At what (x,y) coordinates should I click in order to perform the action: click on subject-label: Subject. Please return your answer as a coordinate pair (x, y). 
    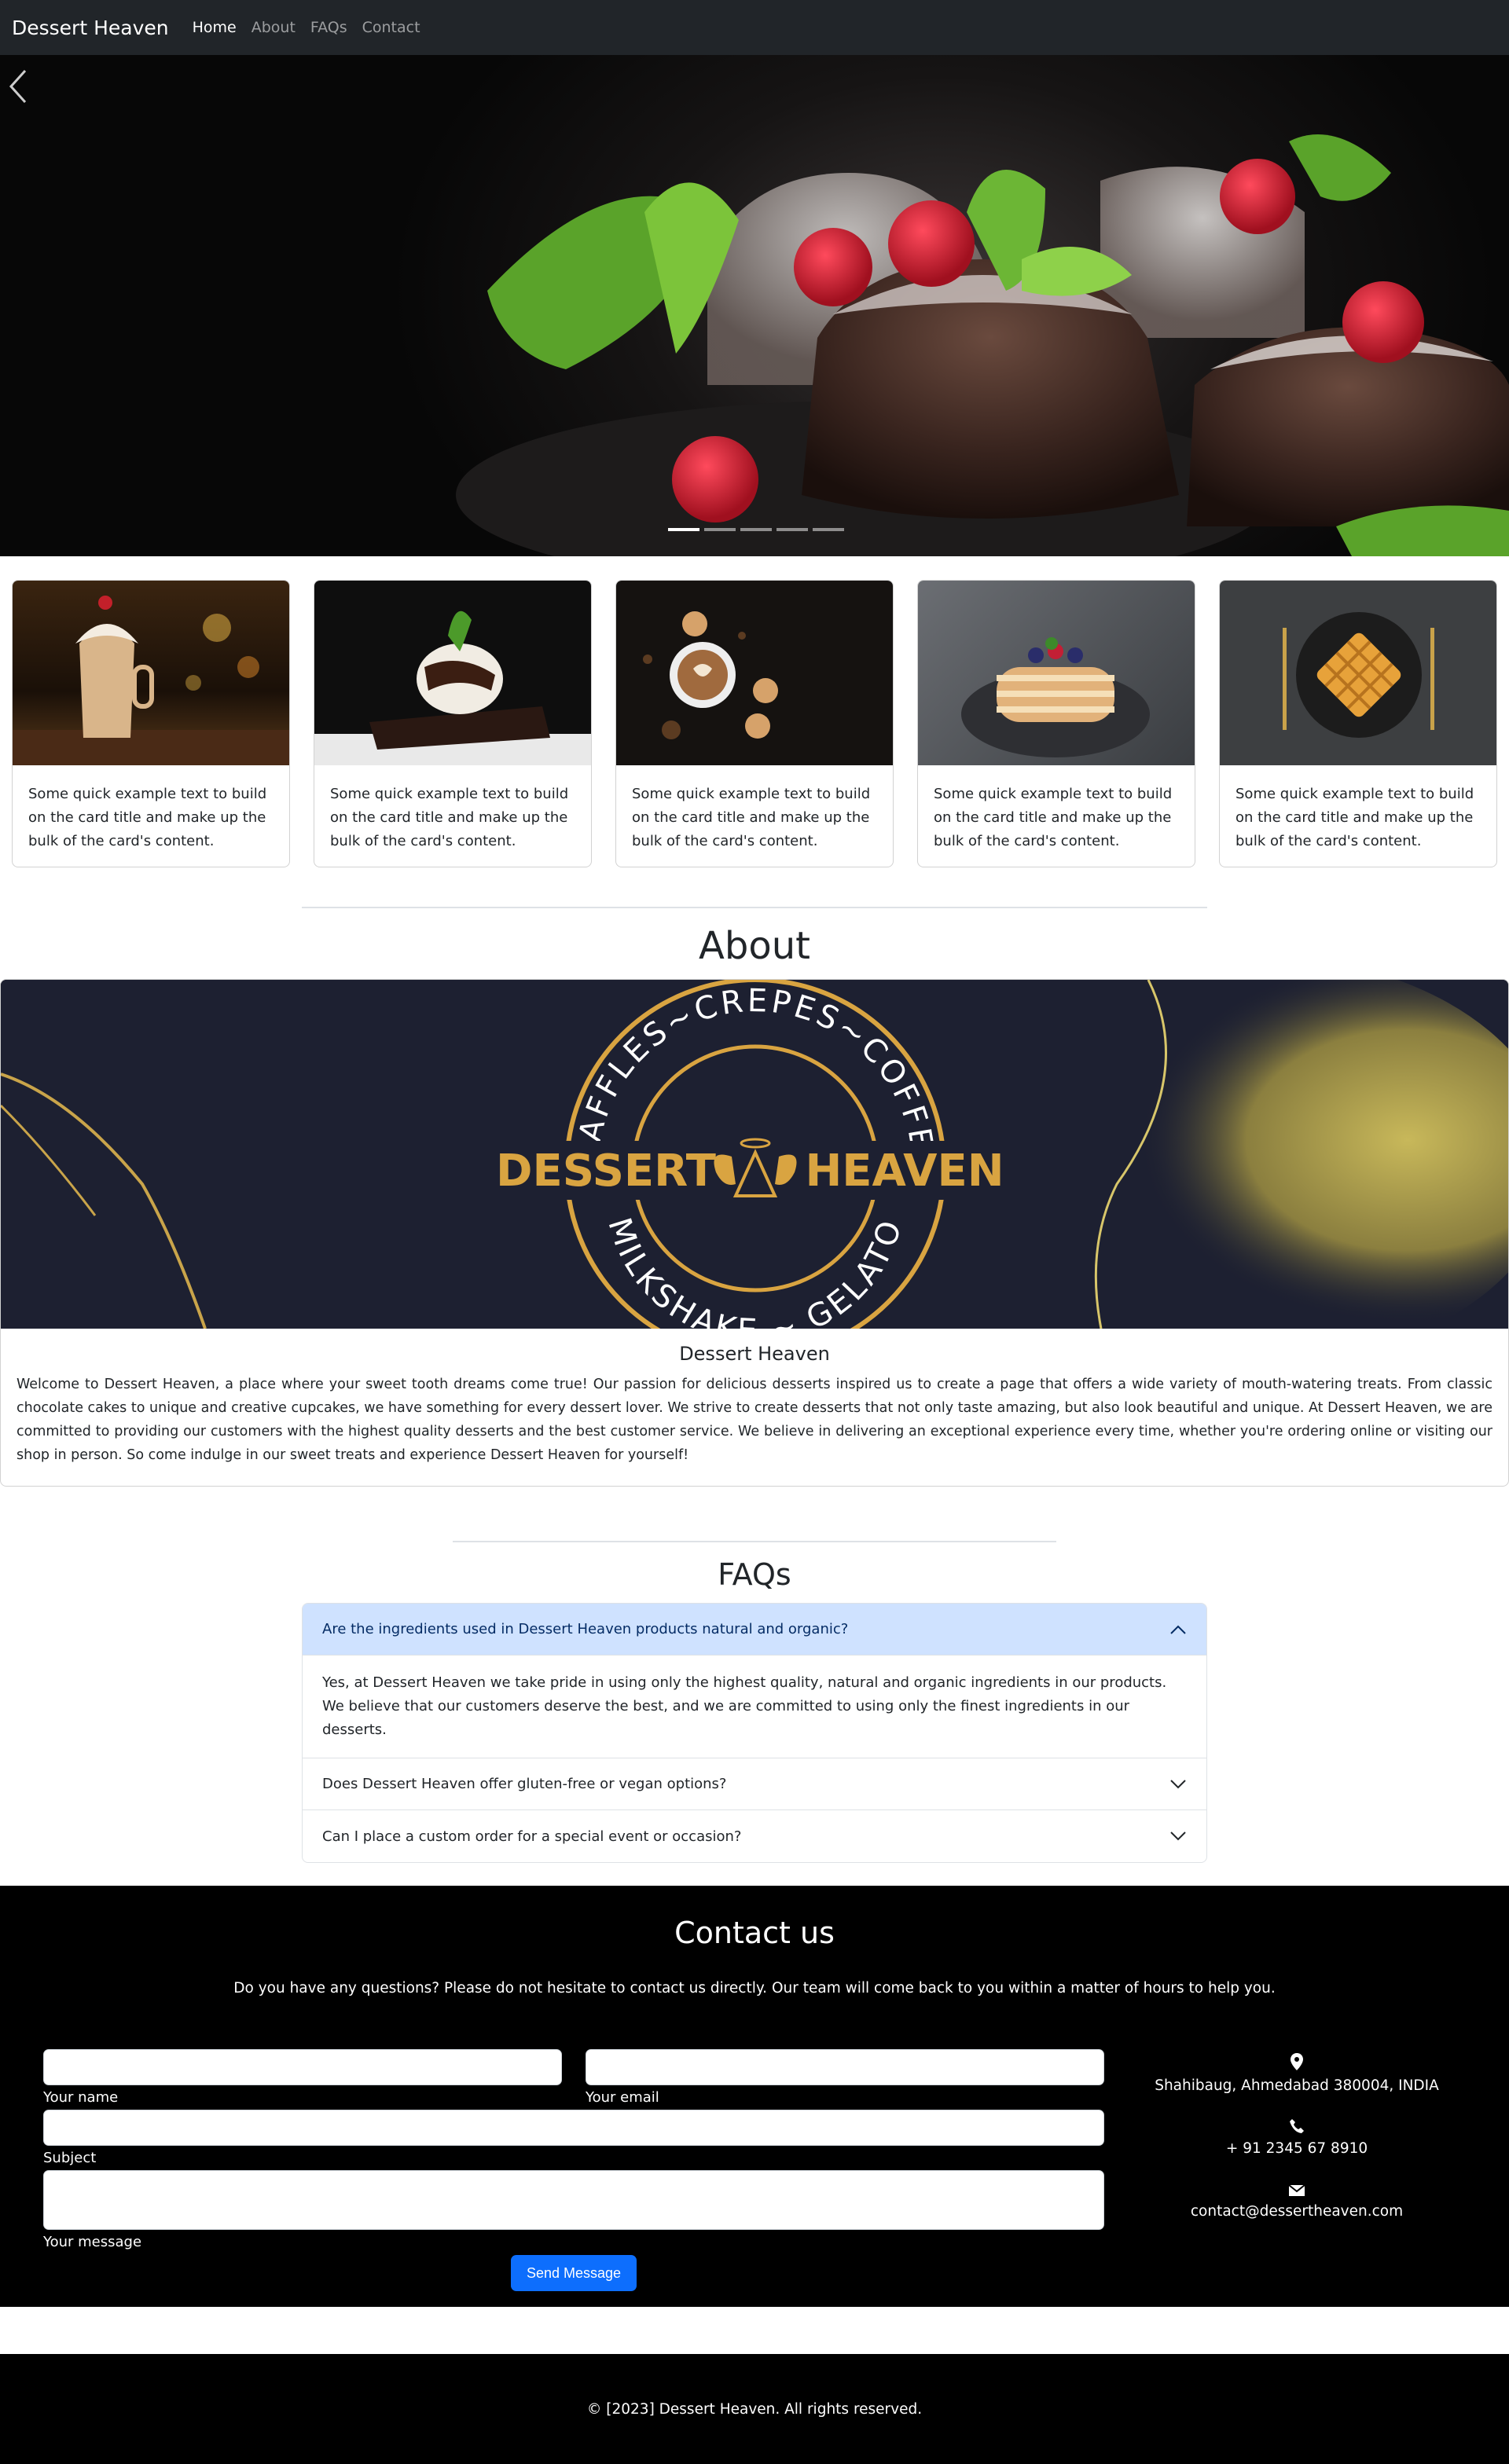
    Looking at the image, I should click on (70, 2158).